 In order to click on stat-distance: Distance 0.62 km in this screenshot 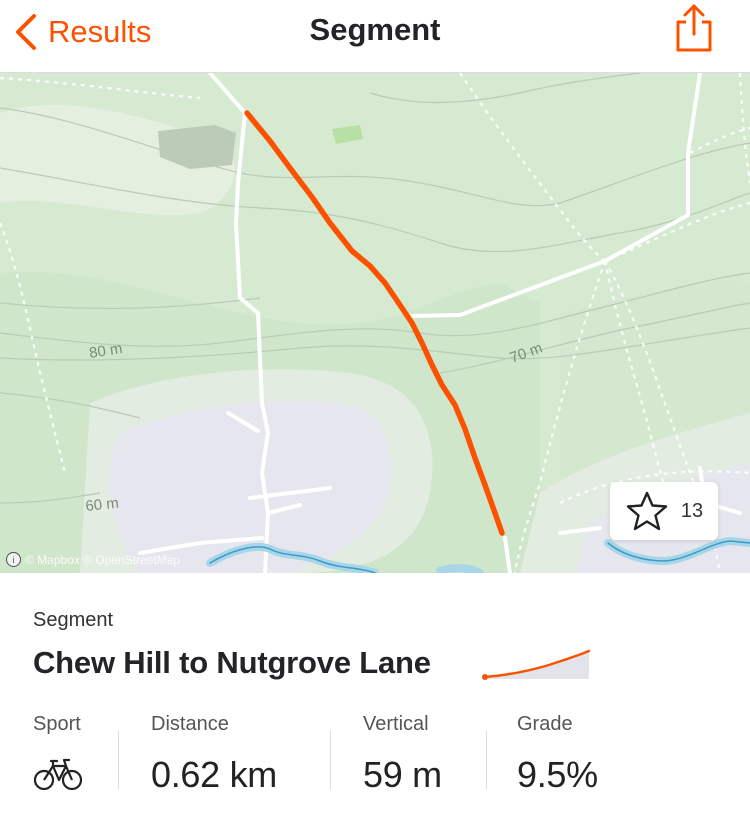, I will do `click(214, 758)`.